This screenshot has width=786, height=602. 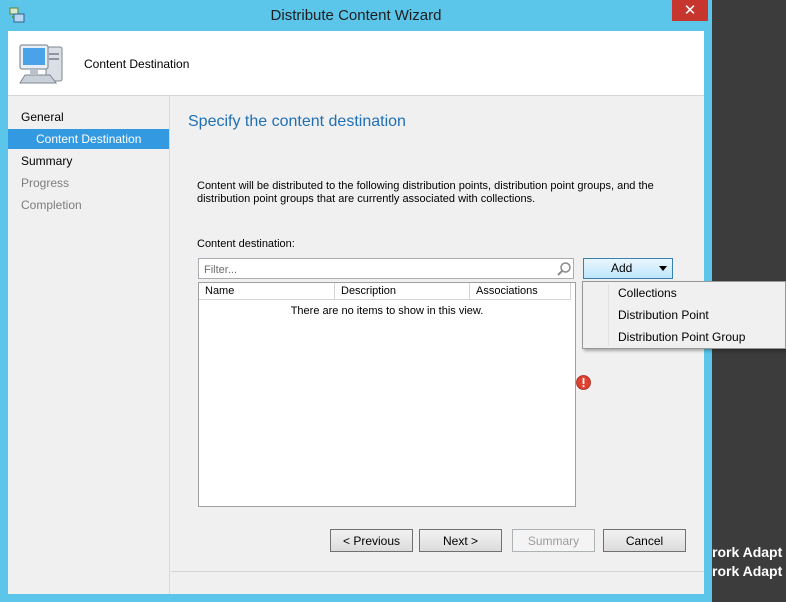 I want to click on menu-item-distribution-point-group: Distribution Point Group, so click(x=681, y=337).